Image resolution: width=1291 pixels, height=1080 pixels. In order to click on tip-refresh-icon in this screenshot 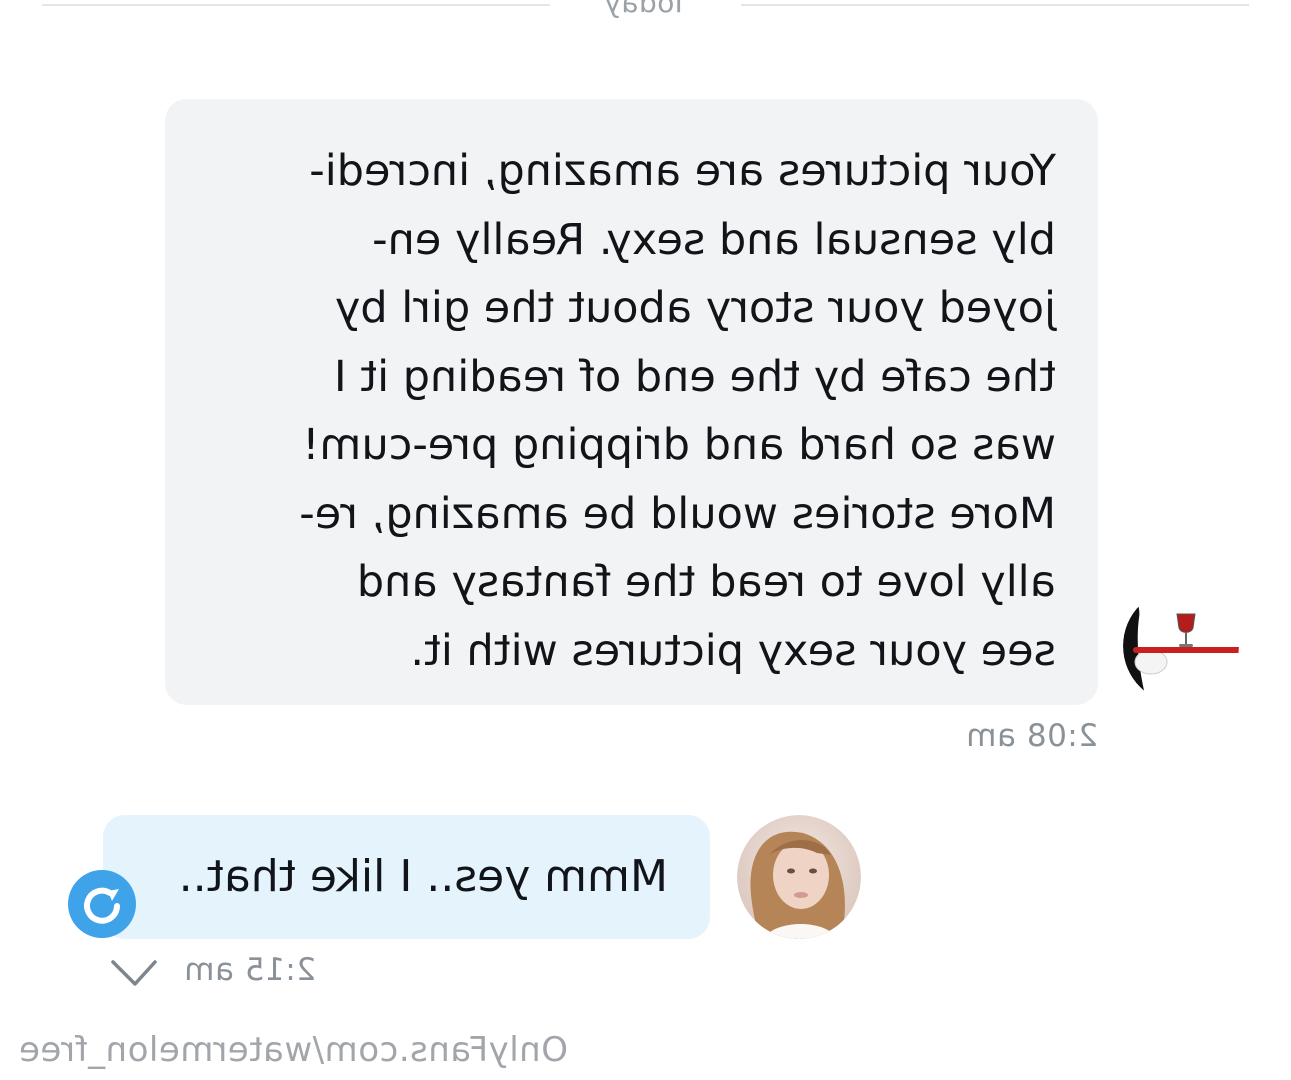, I will do `click(102, 904)`.